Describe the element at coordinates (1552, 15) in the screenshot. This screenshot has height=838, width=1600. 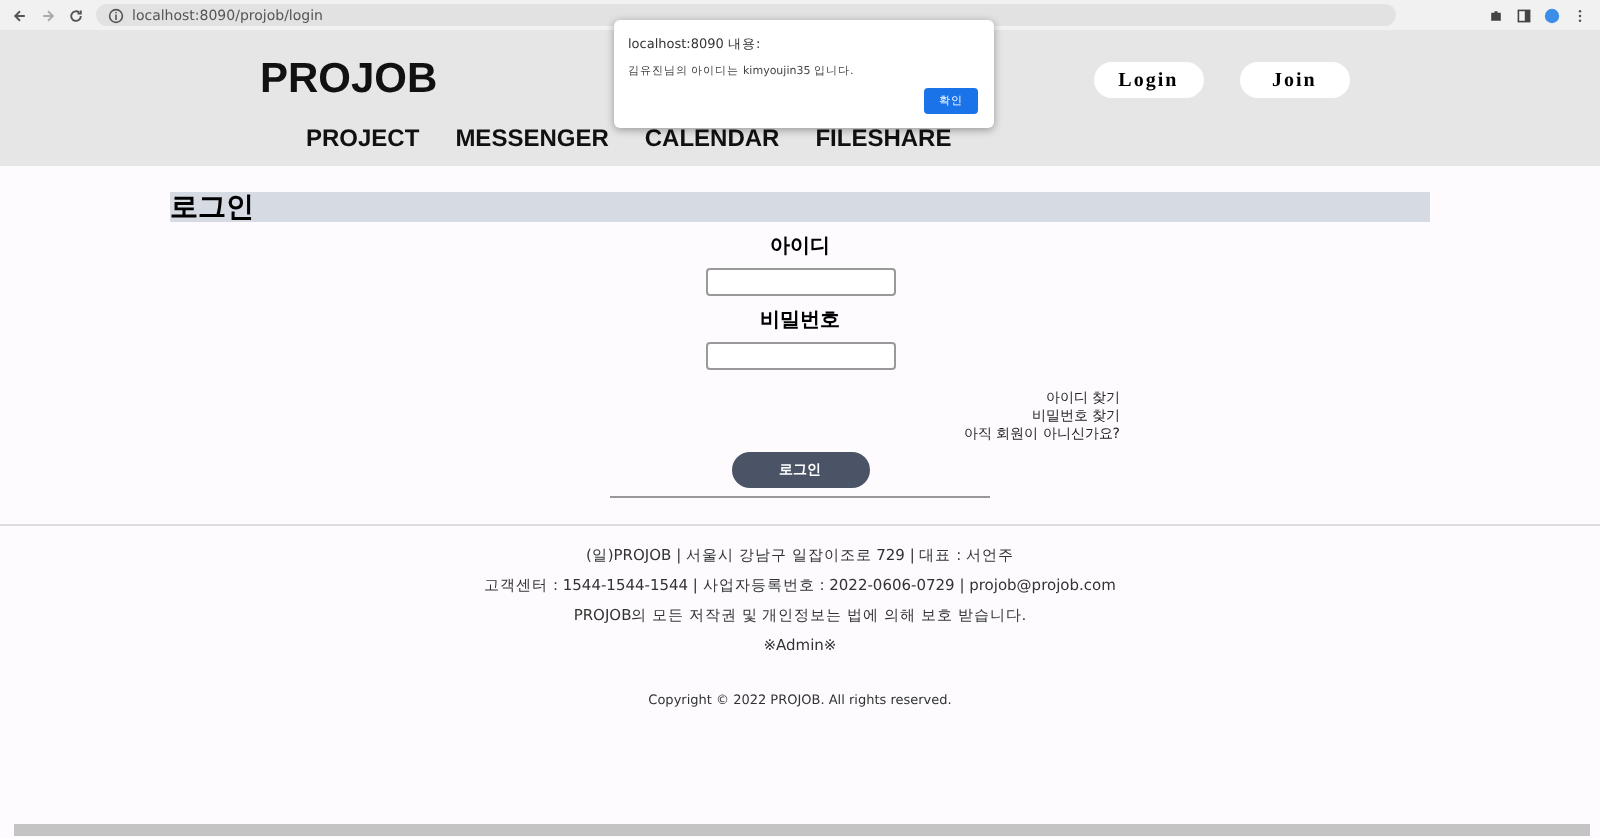
I see `profile-icon` at that location.